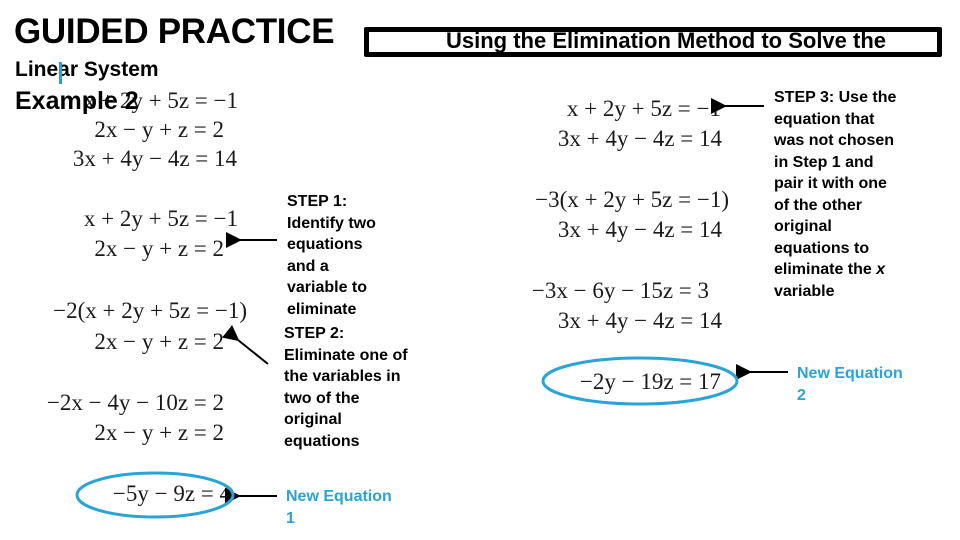  What do you see at coordinates (639, 320) in the screenshot?
I see `step3-paired-equation-again: 3x + 4y − 4z = 14` at bounding box center [639, 320].